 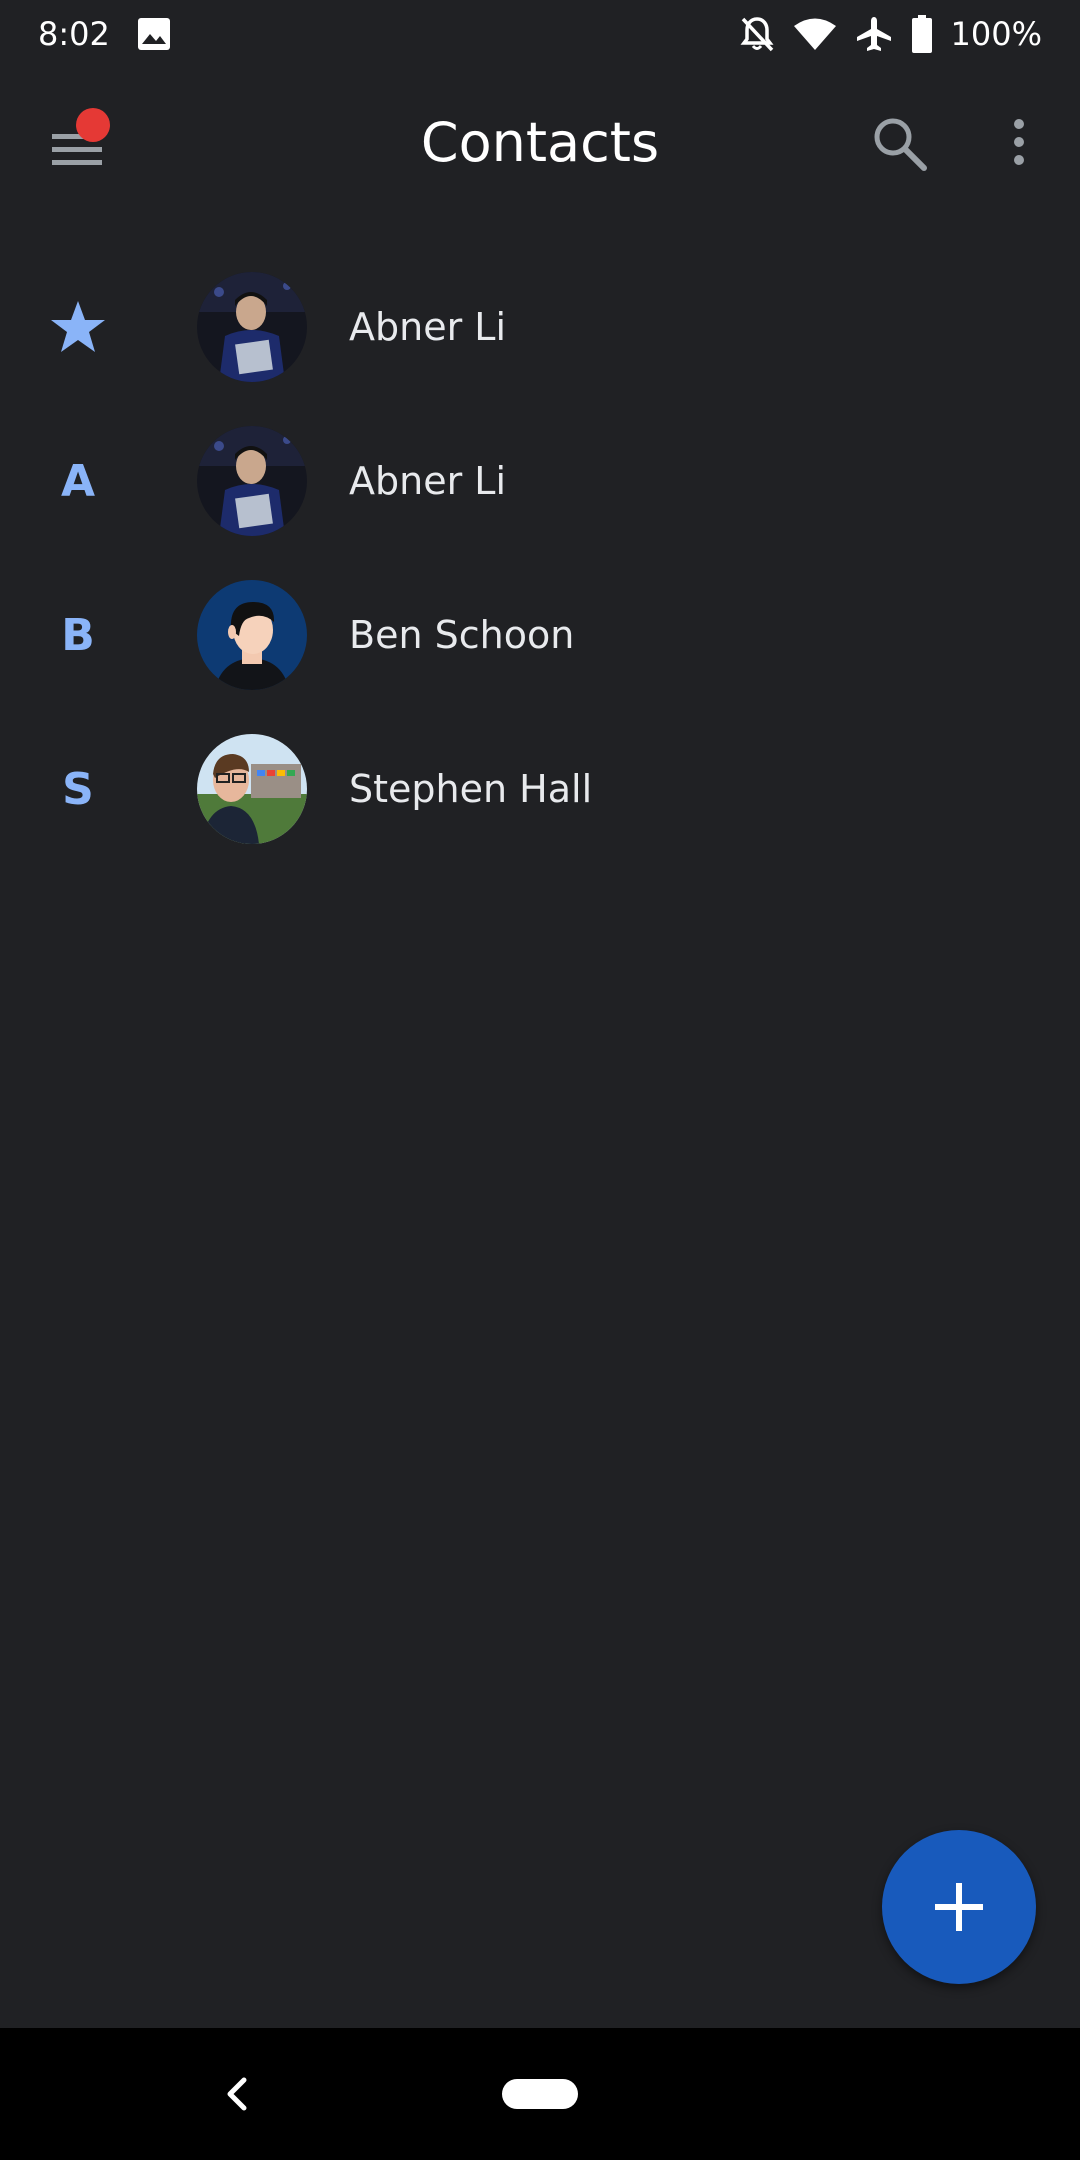 I want to click on contact-row: A Abner Li, so click(x=540, y=481).